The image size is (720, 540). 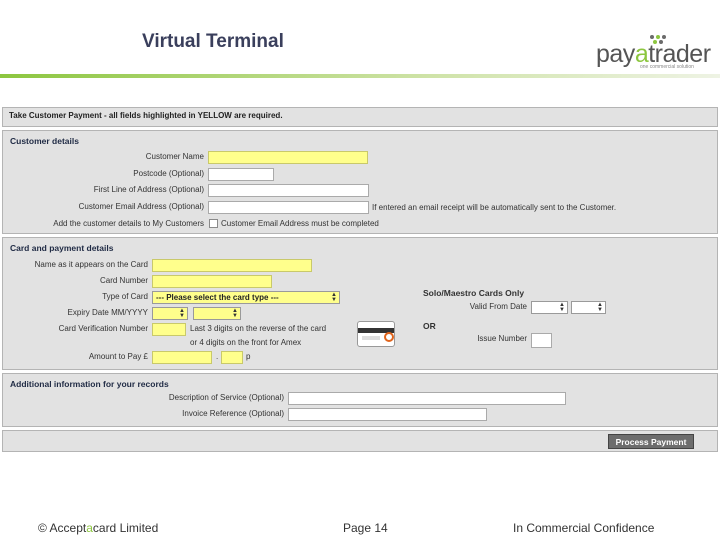 What do you see at coordinates (667, 67) in the screenshot?
I see `logo-tagline: one commercial solution` at bounding box center [667, 67].